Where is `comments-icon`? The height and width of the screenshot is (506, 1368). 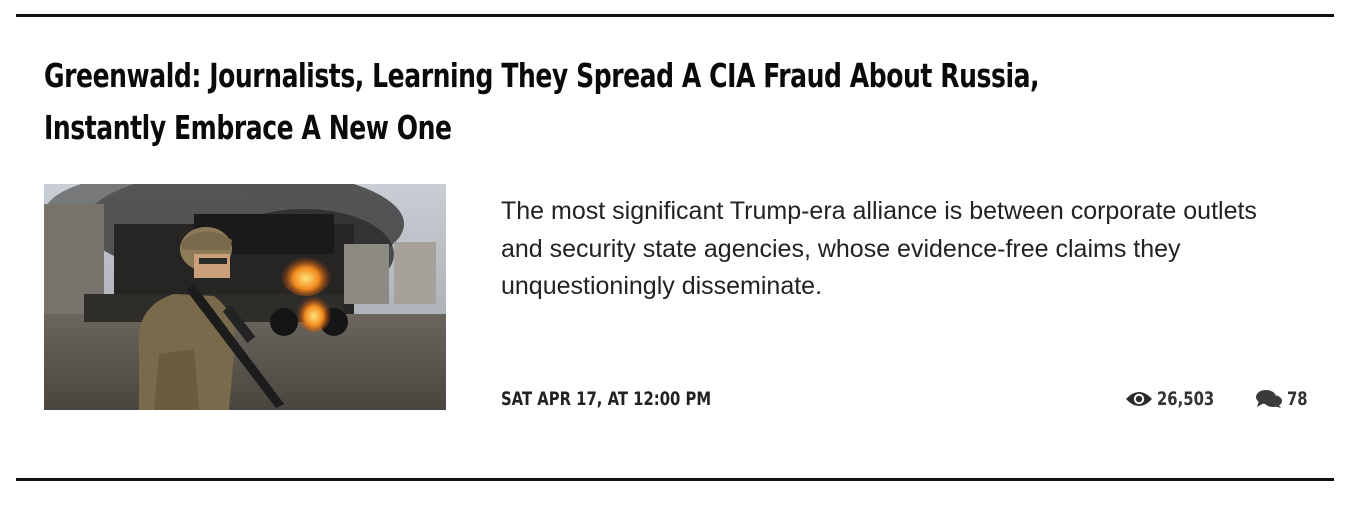 comments-icon is located at coordinates (1269, 399).